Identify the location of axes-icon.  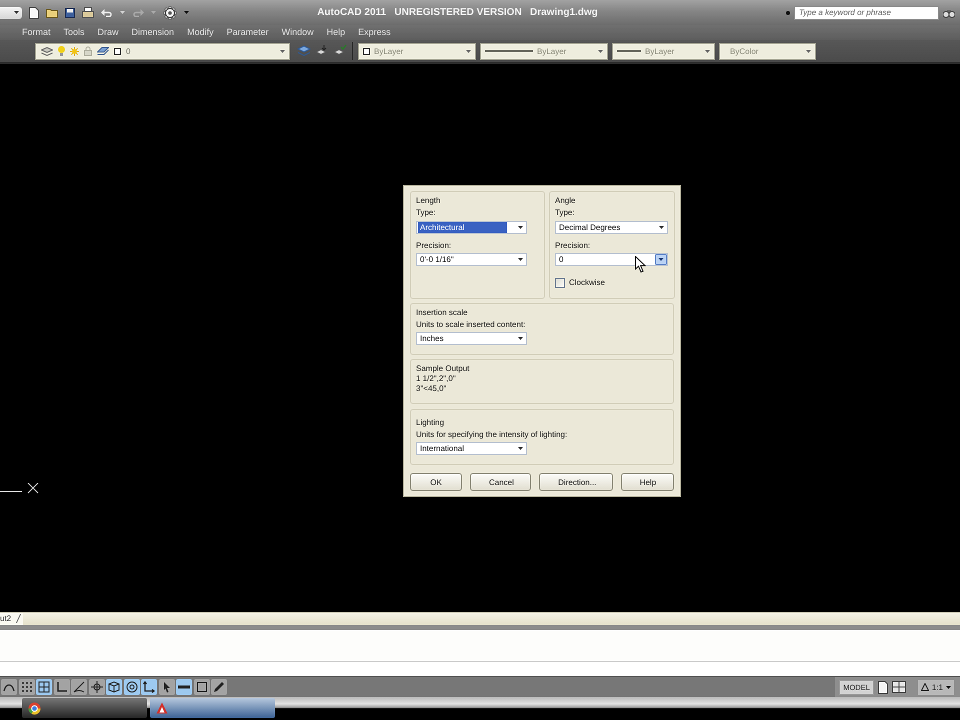
(149, 687).